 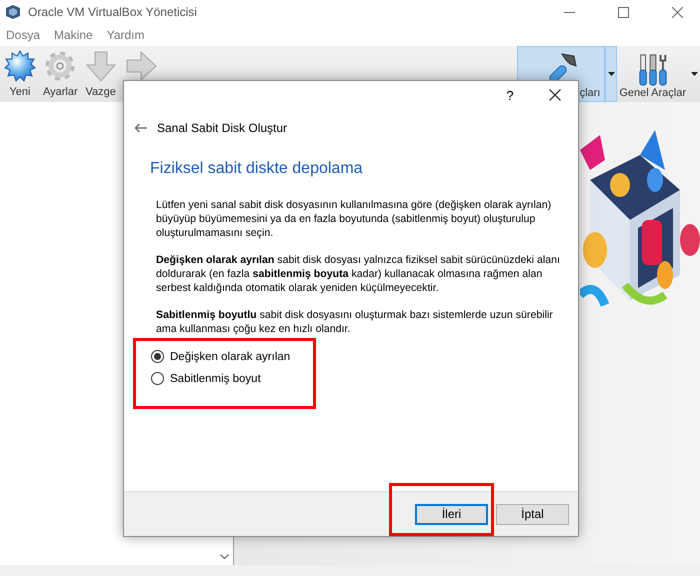 What do you see at coordinates (623, 12) in the screenshot?
I see `maximize-icon` at bounding box center [623, 12].